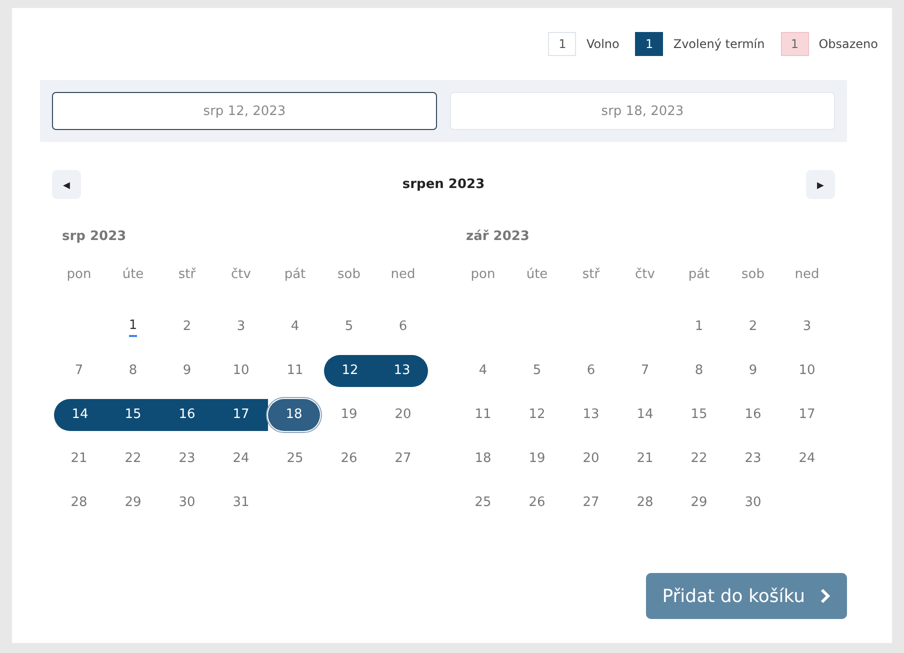  What do you see at coordinates (820, 184) in the screenshot?
I see `next-month-button: ▶` at bounding box center [820, 184].